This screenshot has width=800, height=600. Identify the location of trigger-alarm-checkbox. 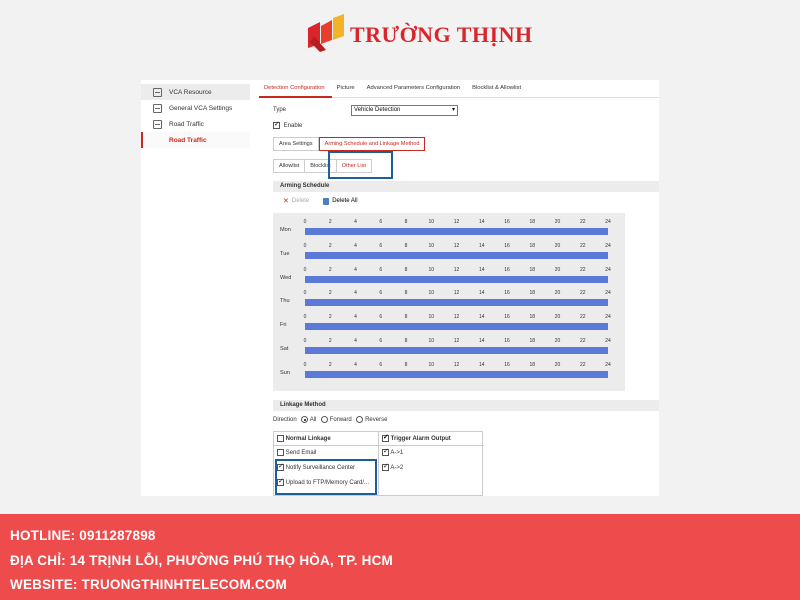
(385, 437).